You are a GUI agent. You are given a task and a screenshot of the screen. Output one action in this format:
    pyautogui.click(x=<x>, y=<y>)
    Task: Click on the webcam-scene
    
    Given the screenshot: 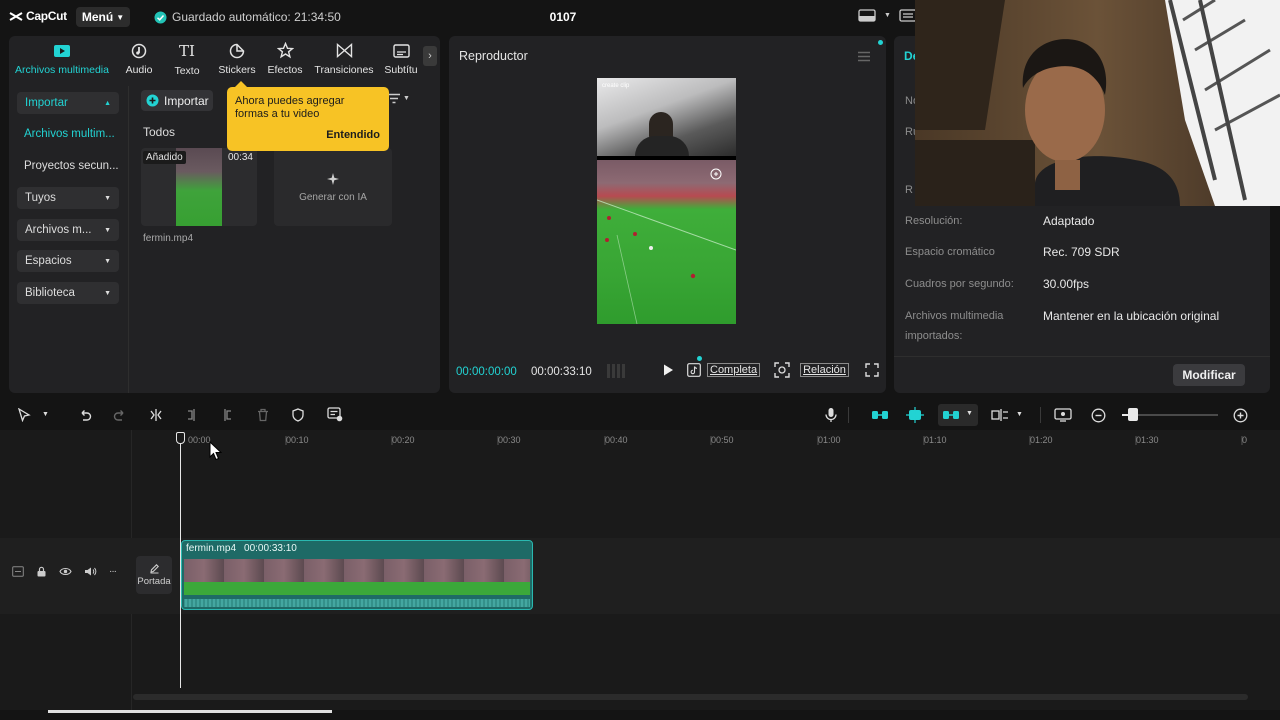 What is the action you would take?
    pyautogui.click(x=1097, y=103)
    